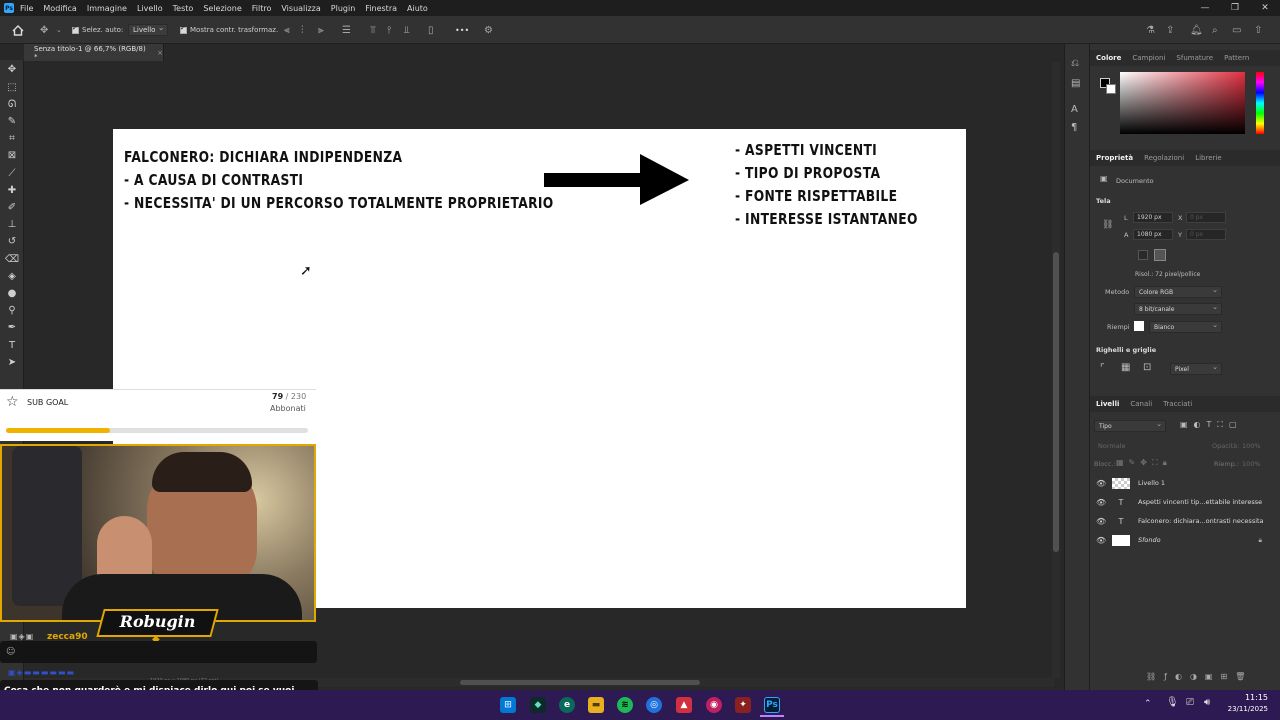 The image size is (1280, 720). What do you see at coordinates (12, 276) in the screenshot?
I see `gradient-tool-icon: ◈` at bounding box center [12, 276].